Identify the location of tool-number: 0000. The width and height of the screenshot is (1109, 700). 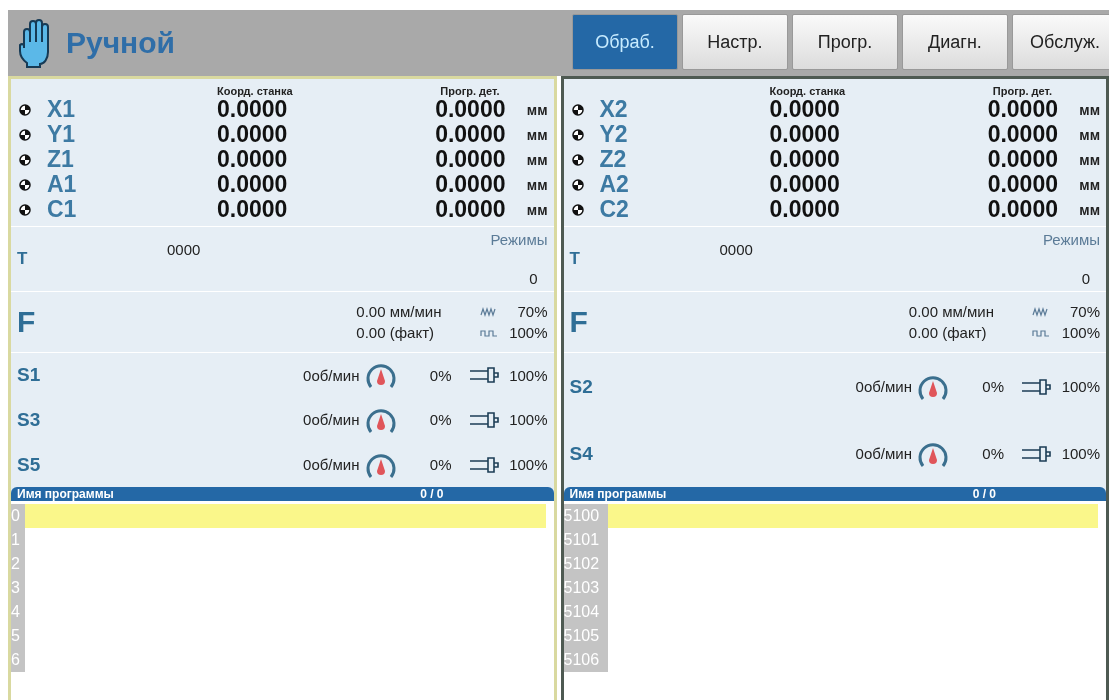
(184, 249).